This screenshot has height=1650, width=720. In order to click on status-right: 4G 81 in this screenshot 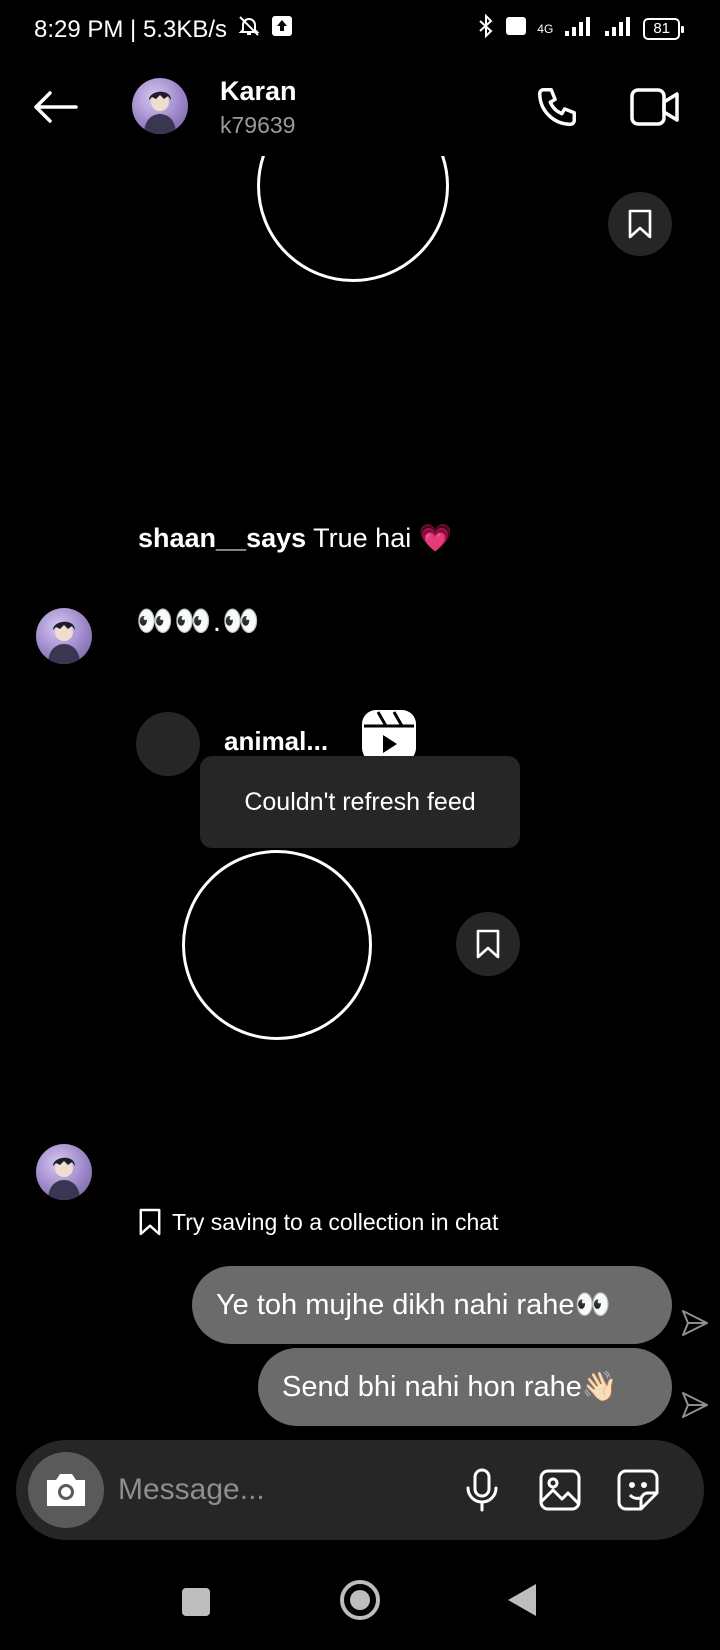, I will do `click(580, 28)`.